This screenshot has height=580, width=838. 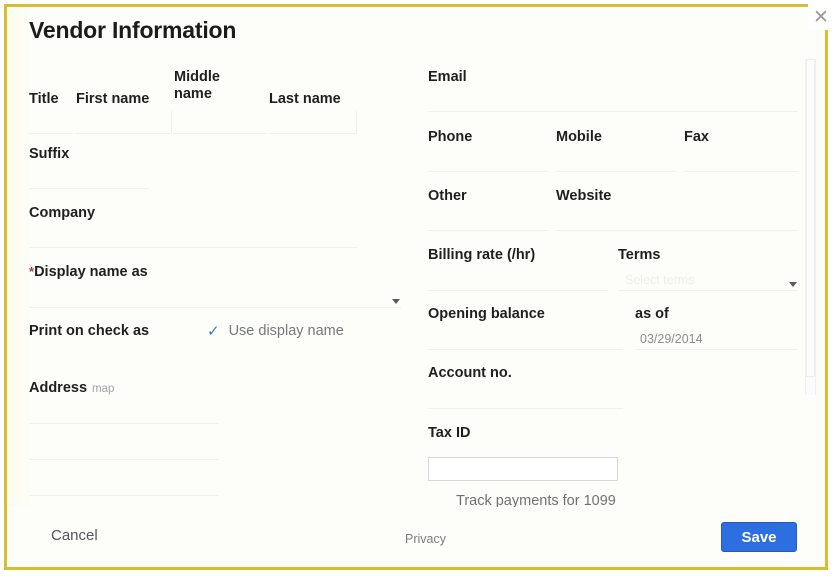 What do you see at coordinates (213, 331) in the screenshot?
I see `checkmark-icon: ✓` at bounding box center [213, 331].